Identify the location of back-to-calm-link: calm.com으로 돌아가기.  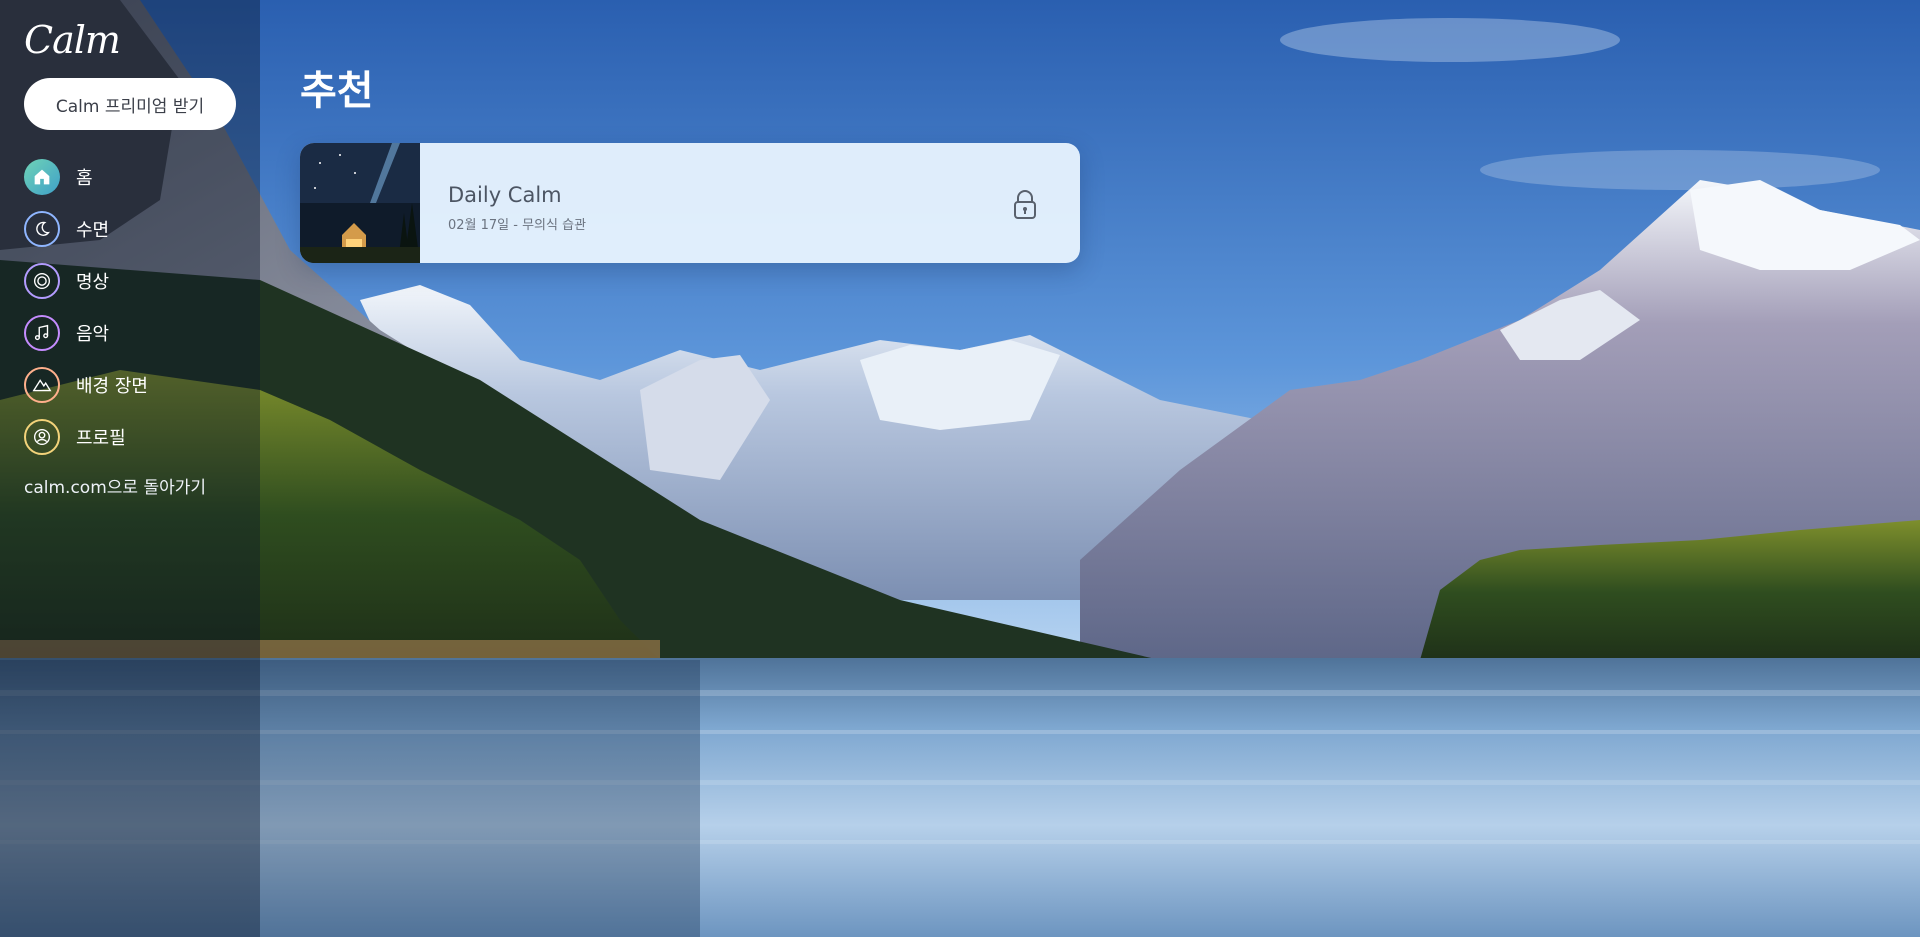
(115, 485).